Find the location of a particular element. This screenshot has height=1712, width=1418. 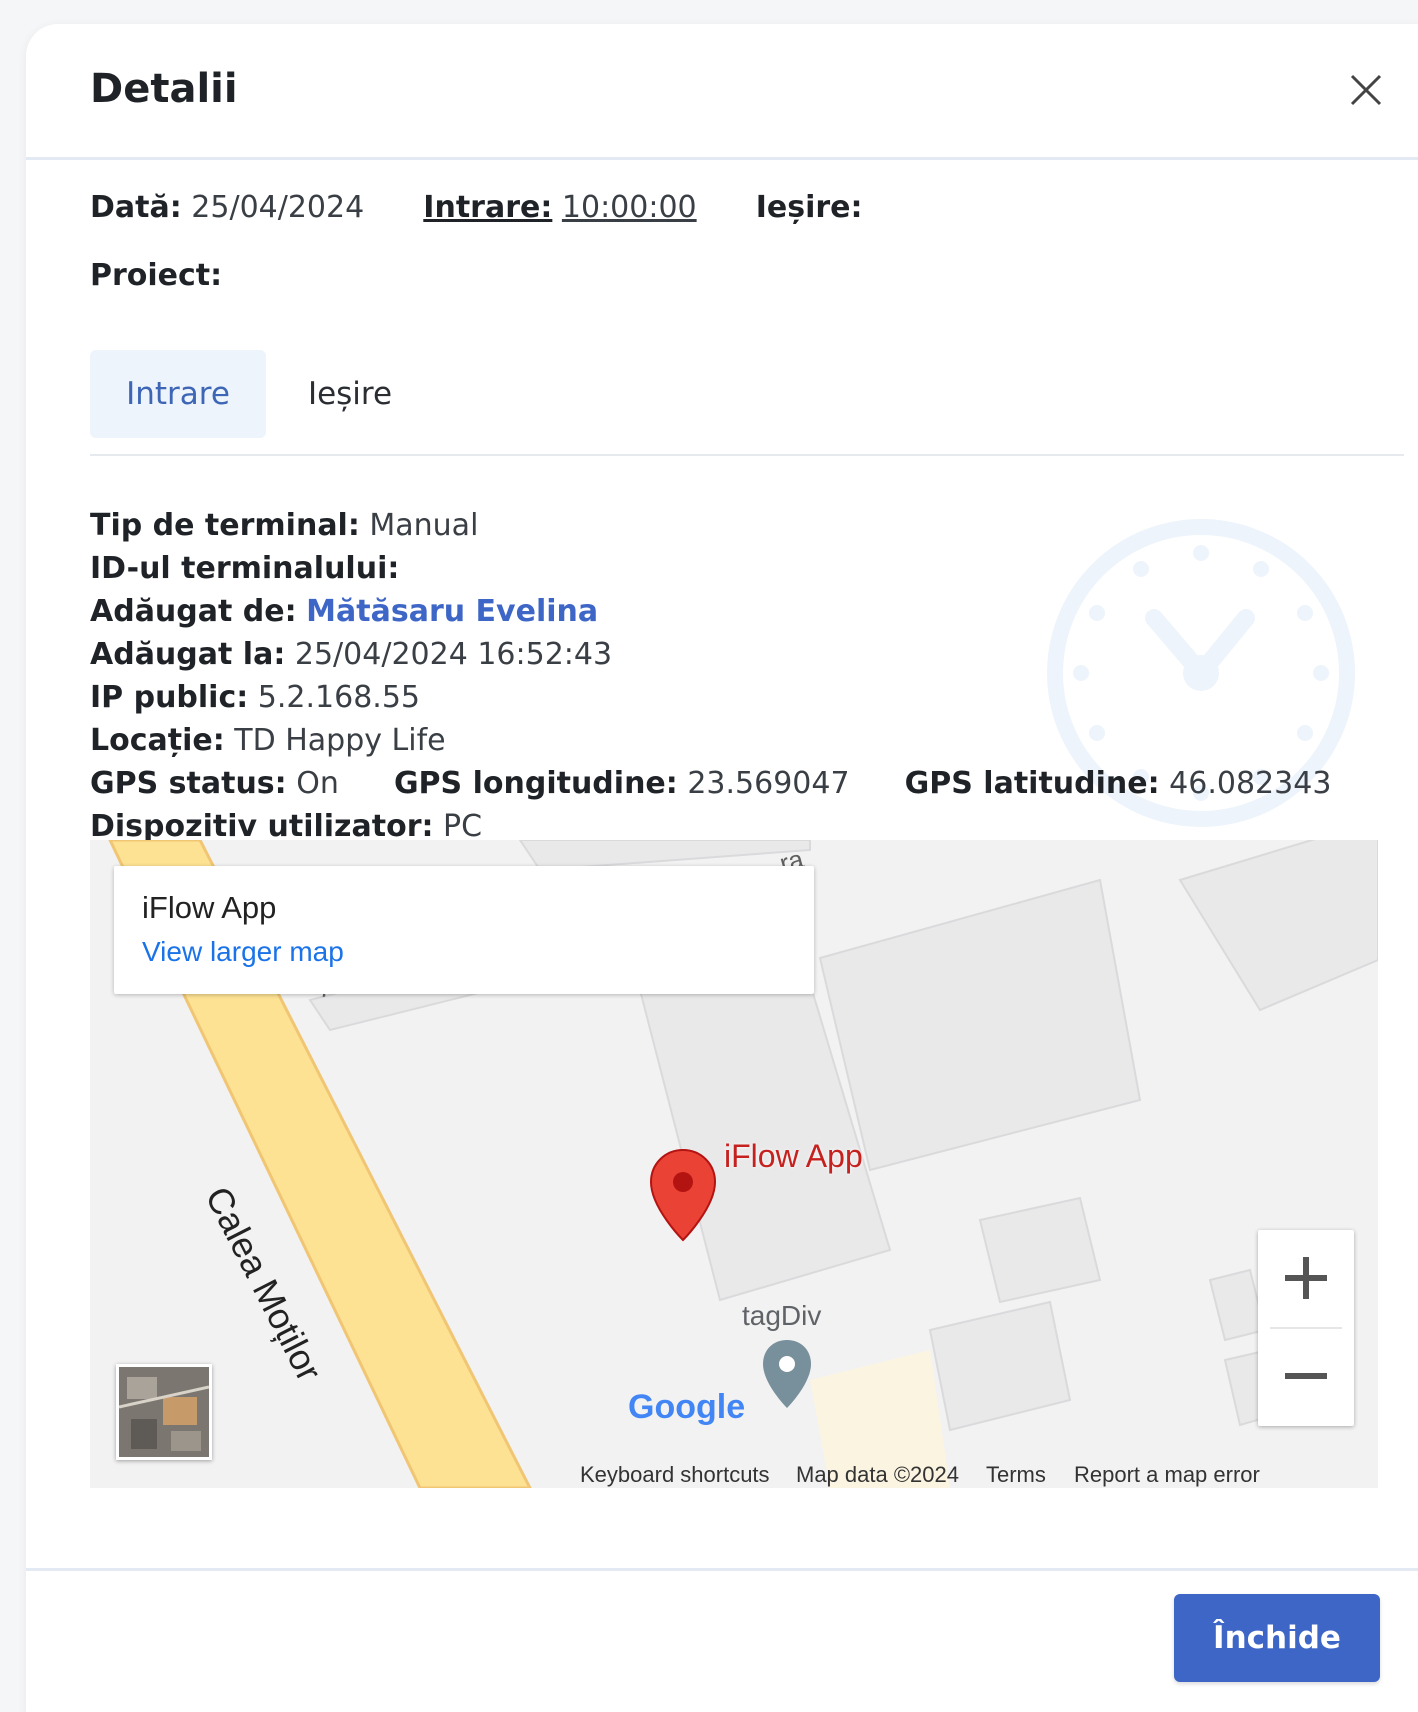

location-value: TD Happy Life is located at coordinates (340, 740).